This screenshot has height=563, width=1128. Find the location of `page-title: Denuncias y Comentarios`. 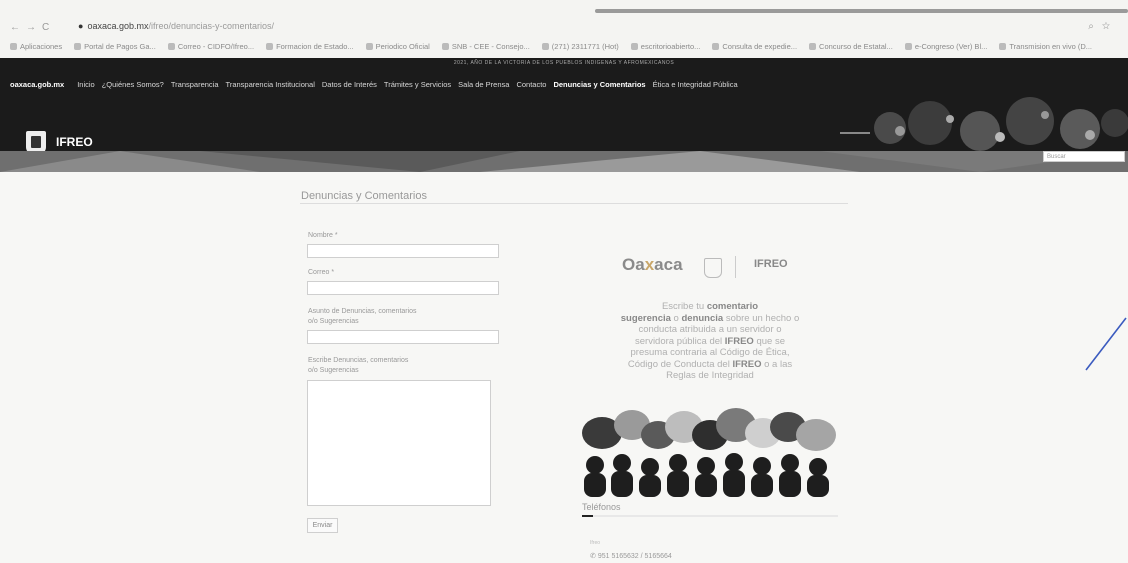

page-title: Denuncias y Comentarios is located at coordinates (364, 196).